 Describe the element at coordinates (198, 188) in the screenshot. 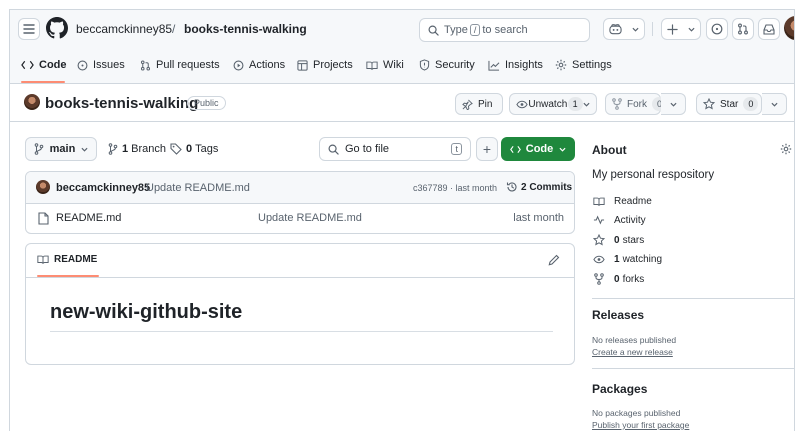

I see `commit-message: Update README.md` at that location.